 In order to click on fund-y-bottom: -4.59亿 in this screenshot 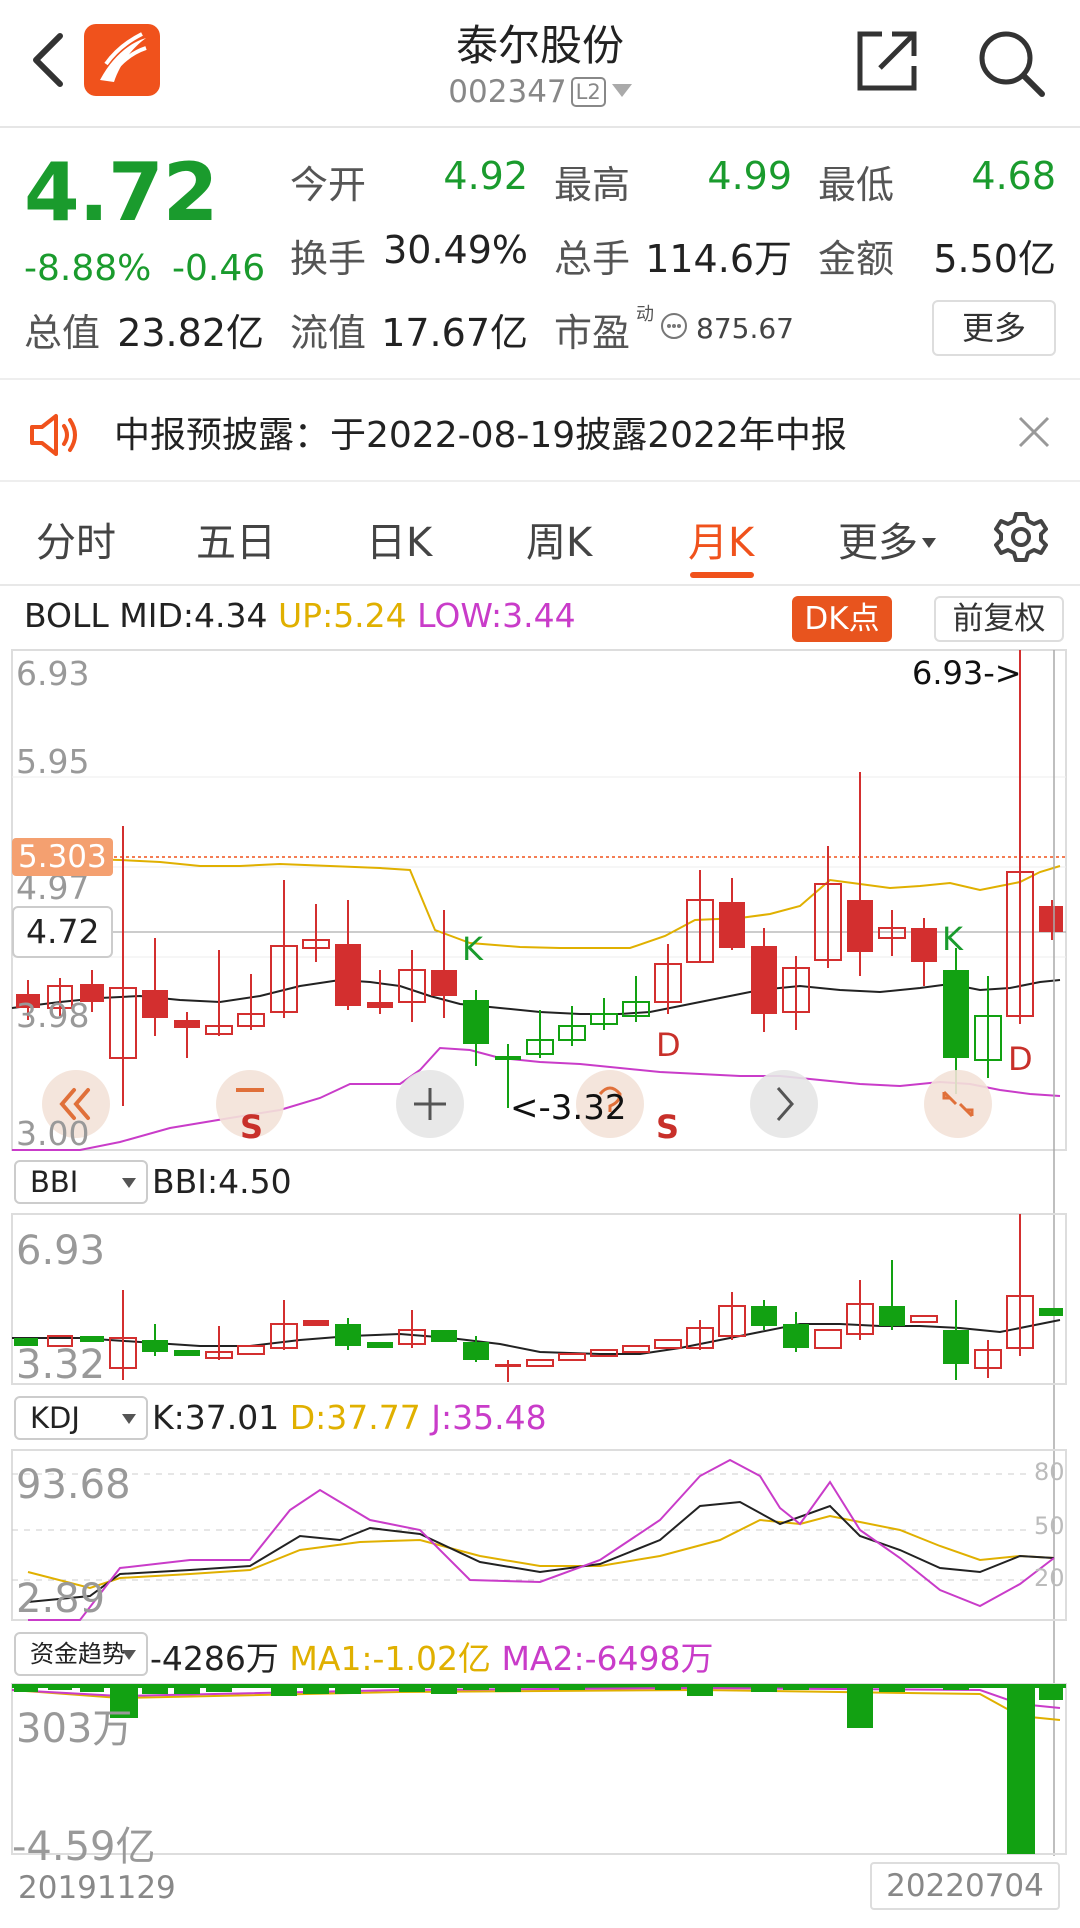, I will do `click(84, 1847)`.